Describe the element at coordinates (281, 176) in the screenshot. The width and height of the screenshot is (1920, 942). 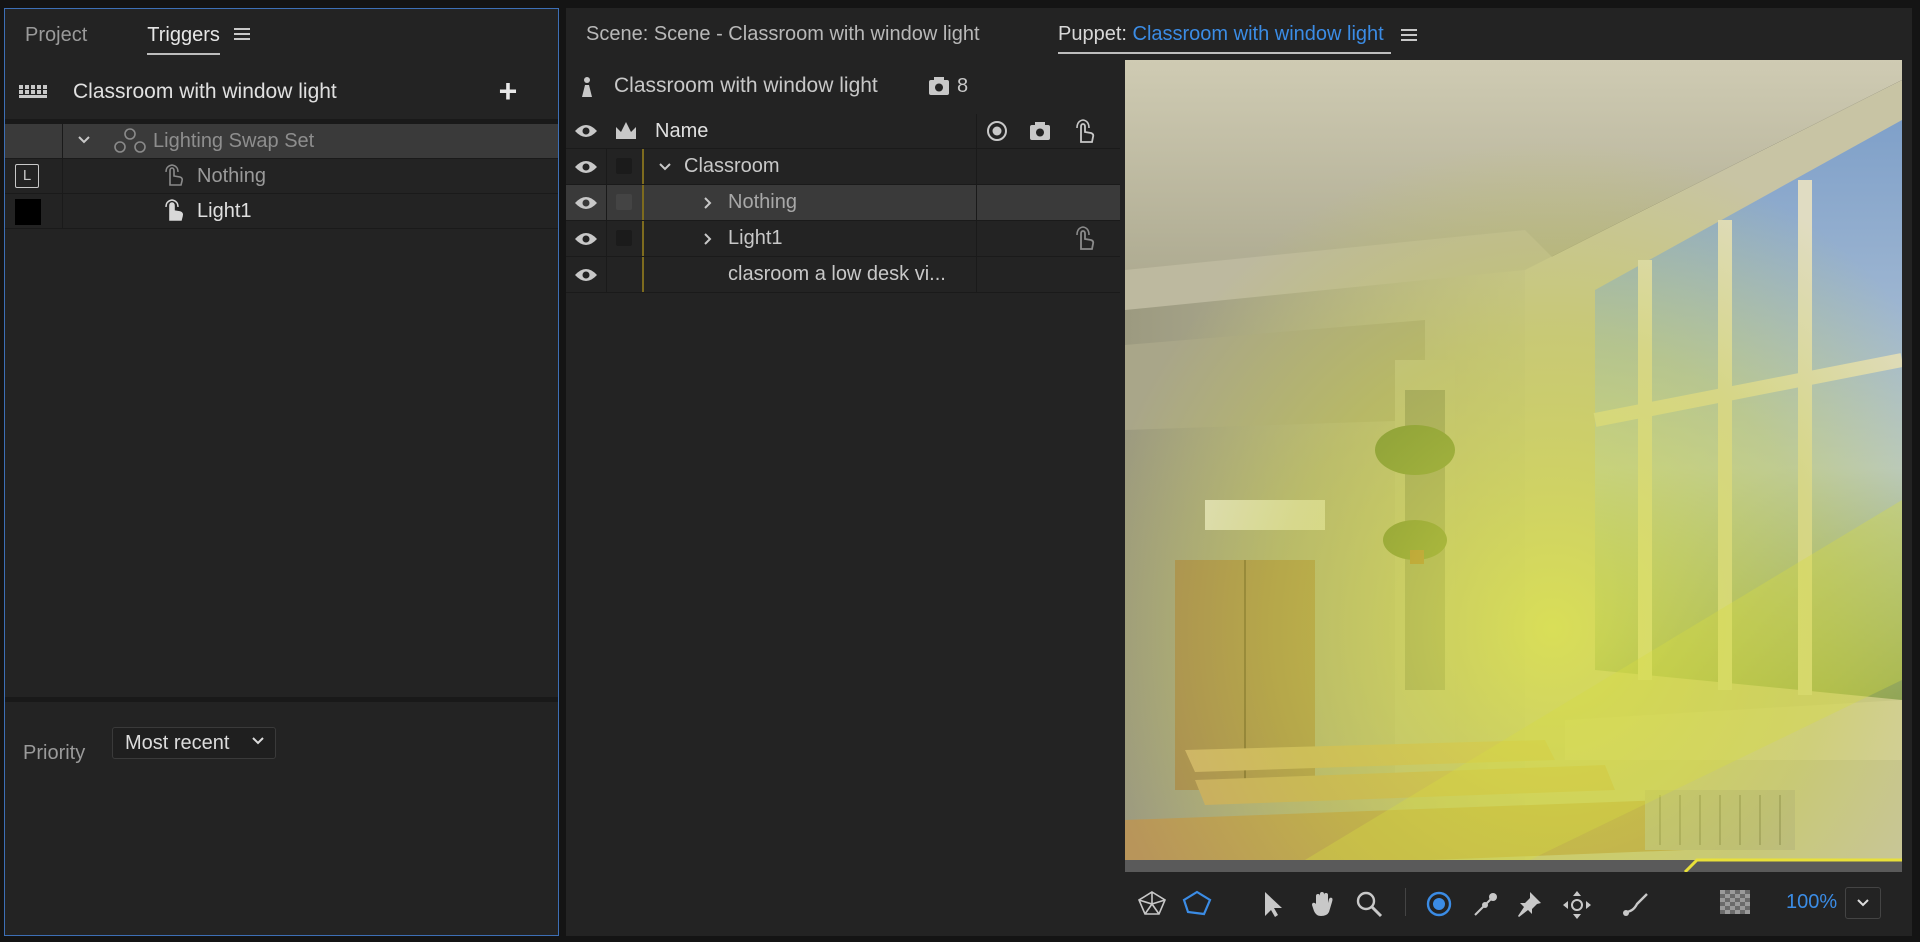
I see `trigger-row: L Nothing` at that location.